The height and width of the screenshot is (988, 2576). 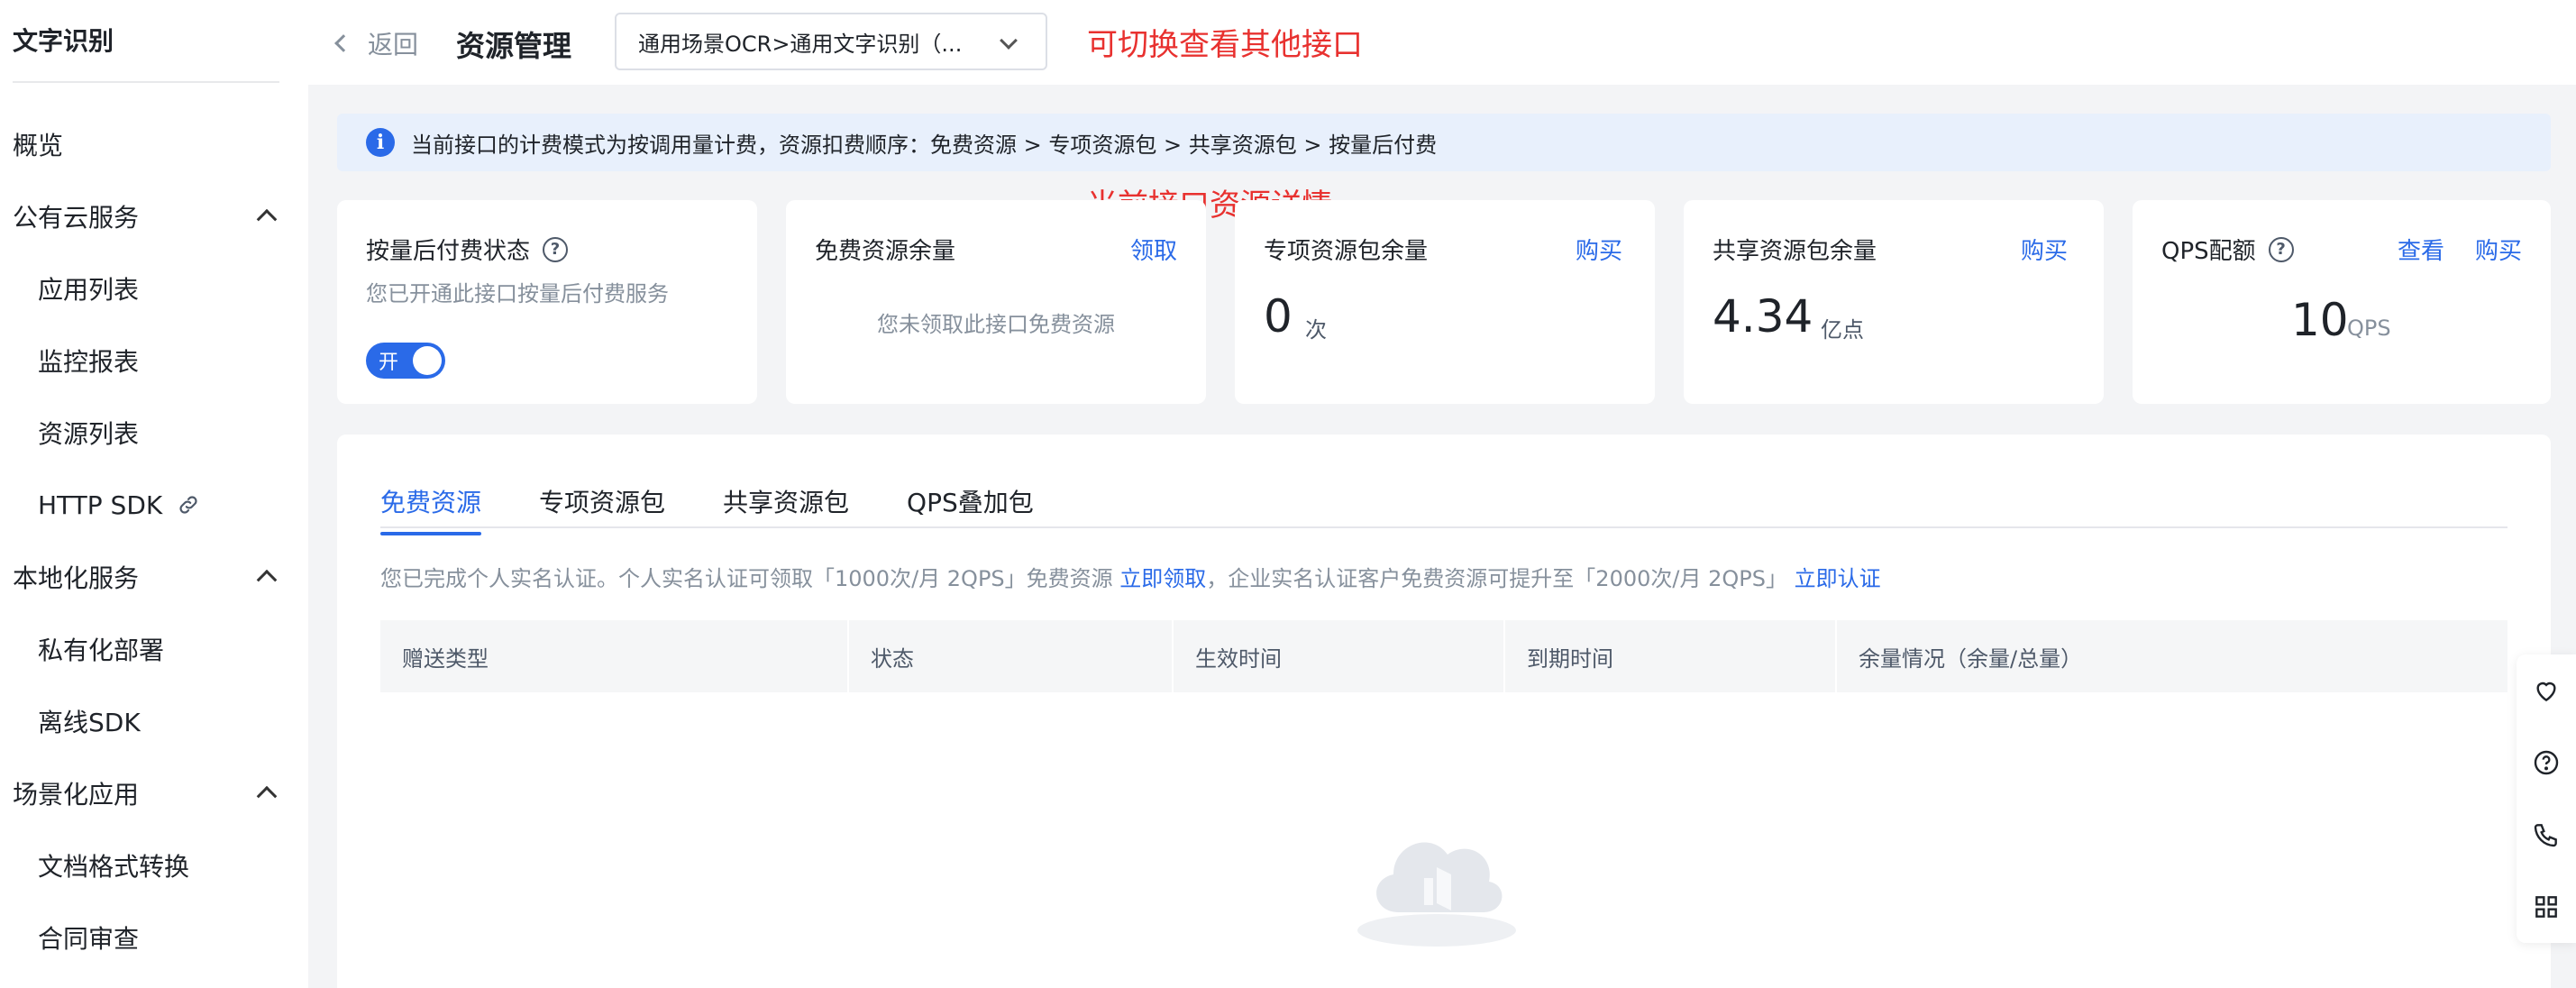 I want to click on card-title: 专项资源包余量, so click(x=1346, y=249).